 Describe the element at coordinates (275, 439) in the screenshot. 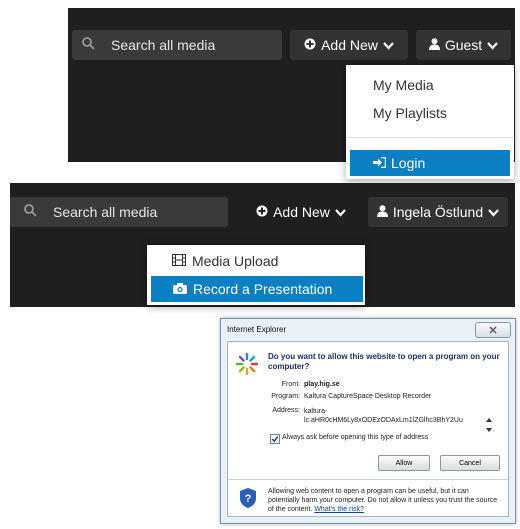

I see `always-ask-checkbox` at that location.